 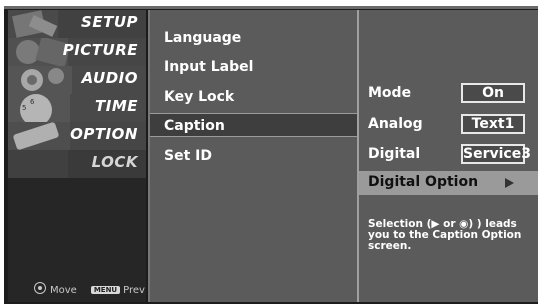 What do you see at coordinates (100, 50) in the screenshot?
I see `menu-label-picture: PICTURE` at bounding box center [100, 50].